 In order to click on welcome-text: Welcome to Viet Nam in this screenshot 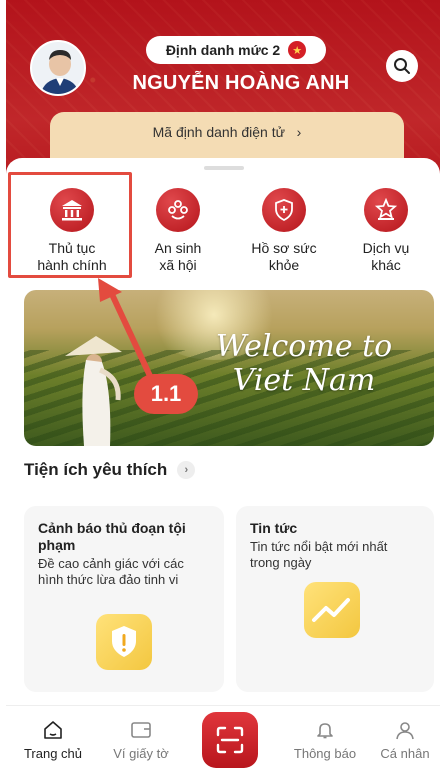, I will do `click(304, 363)`.